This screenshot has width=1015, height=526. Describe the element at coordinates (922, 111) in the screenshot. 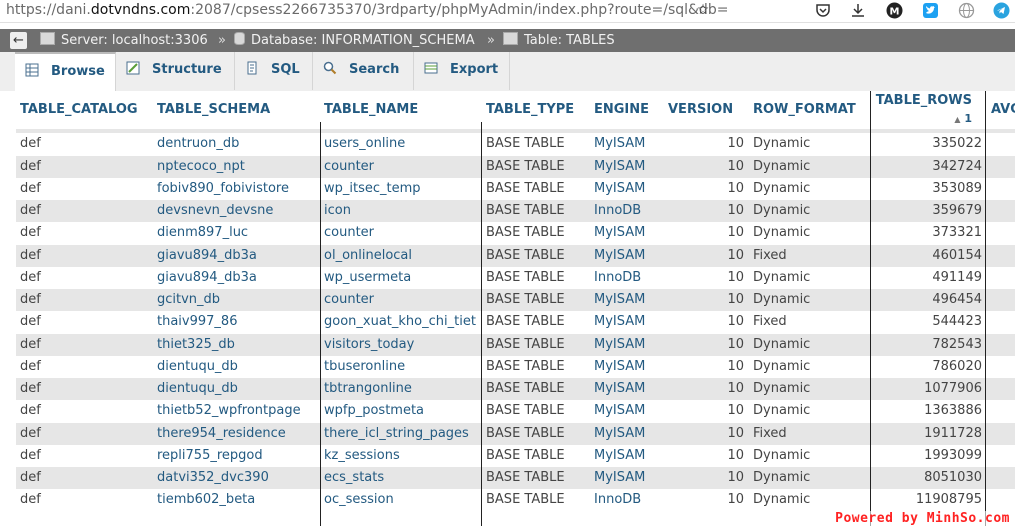

I see `column-header-table-rows: TABLE_ROWS ▲ 1` at that location.